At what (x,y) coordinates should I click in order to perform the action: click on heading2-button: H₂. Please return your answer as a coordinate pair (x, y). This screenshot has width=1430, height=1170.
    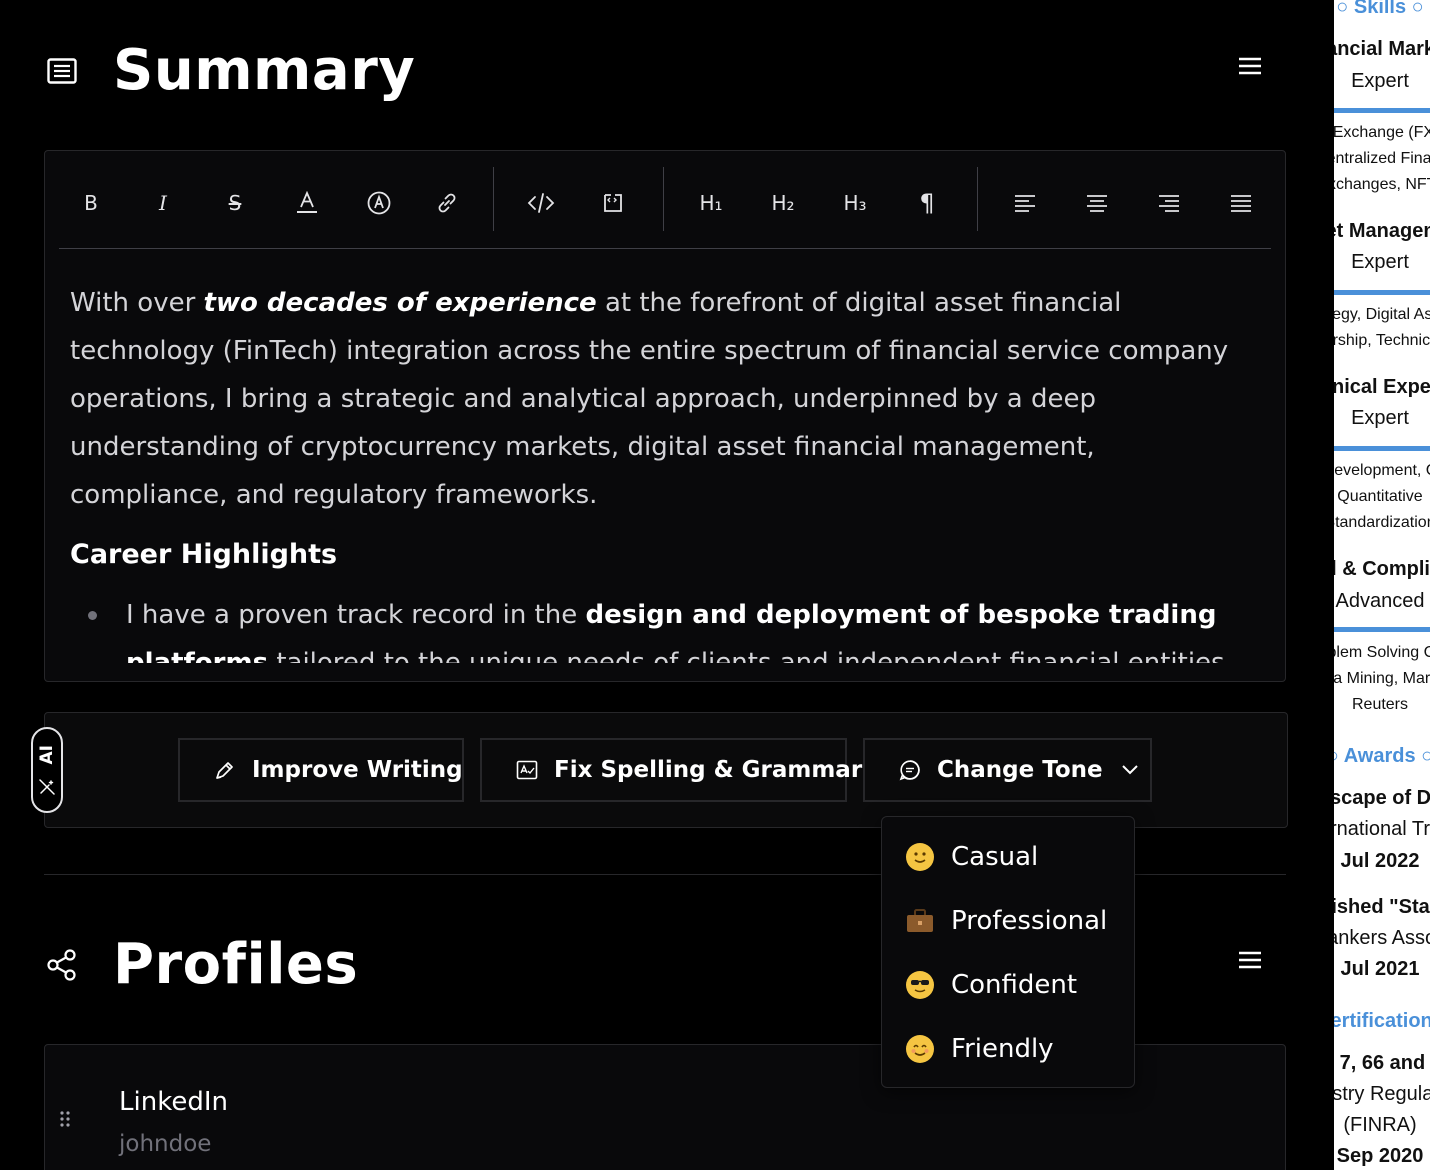
    Looking at the image, I should click on (783, 203).